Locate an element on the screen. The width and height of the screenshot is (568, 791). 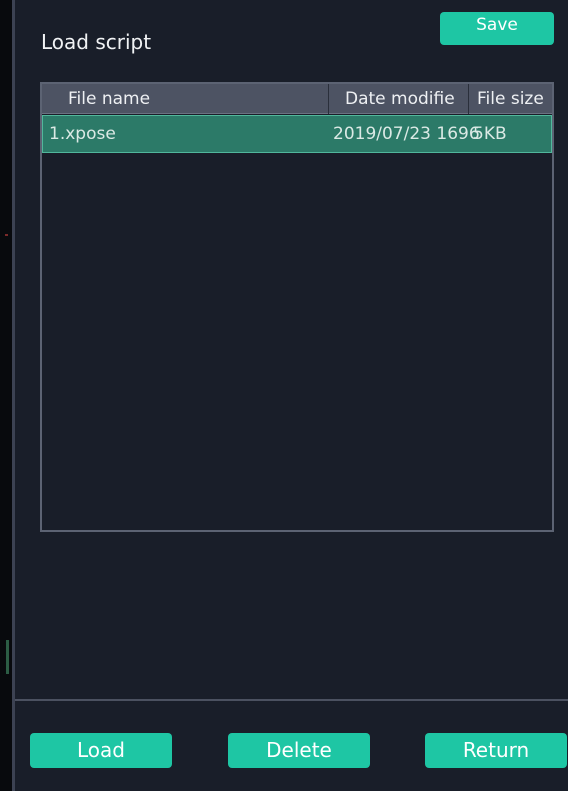
dialog-title: Load script is located at coordinates (96, 42).